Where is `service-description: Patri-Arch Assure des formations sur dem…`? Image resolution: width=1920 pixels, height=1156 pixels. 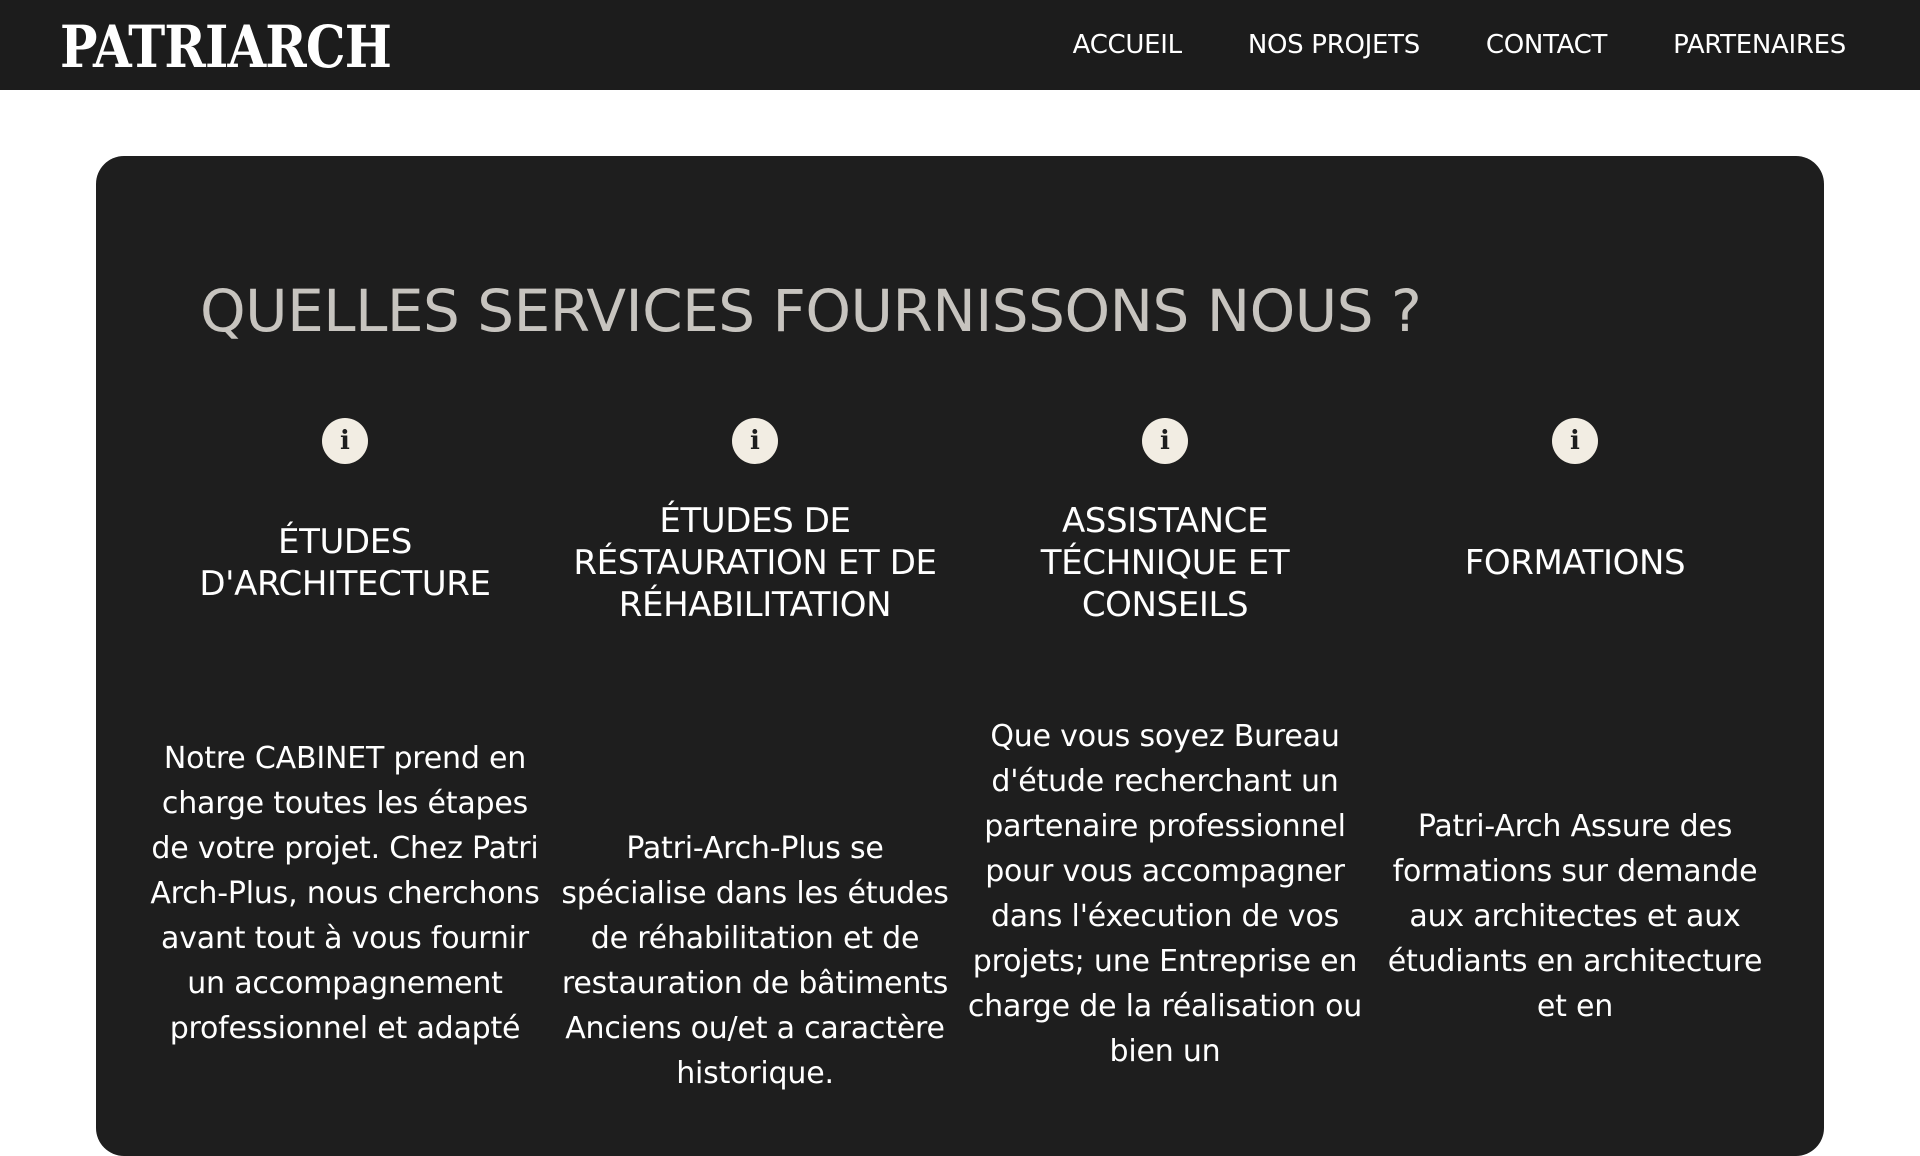 service-description: Patri-Arch Assure des formations sur dem… is located at coordinates (1575, 916).